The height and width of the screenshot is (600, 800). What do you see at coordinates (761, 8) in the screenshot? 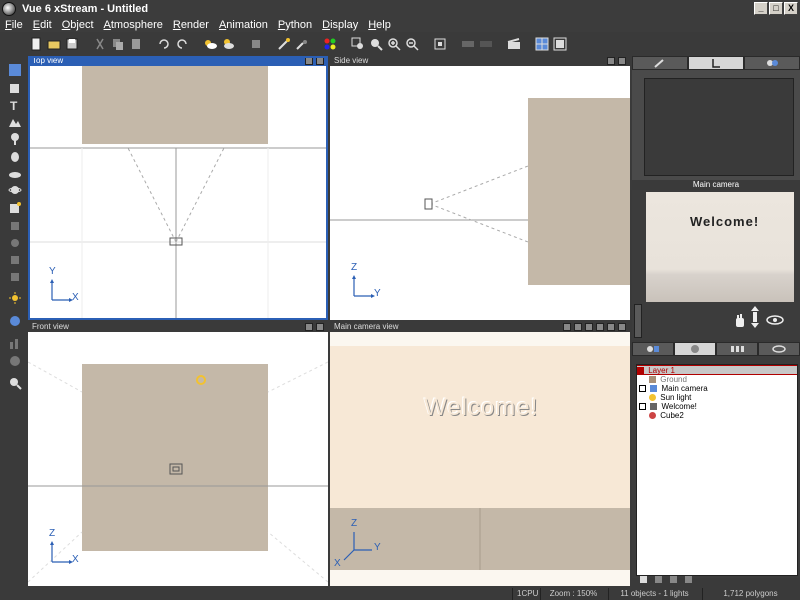
I see `minimize-button: _` at bounding box center [761, 8].